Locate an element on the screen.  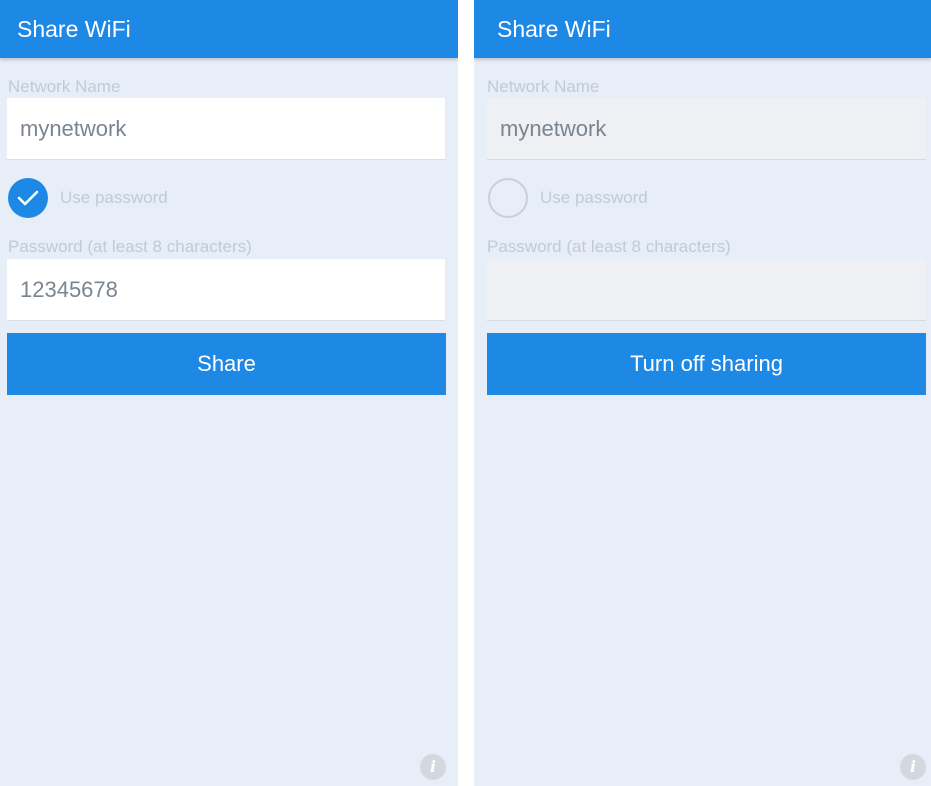
password-value: 12345678 is located at coordinates (69, 289).